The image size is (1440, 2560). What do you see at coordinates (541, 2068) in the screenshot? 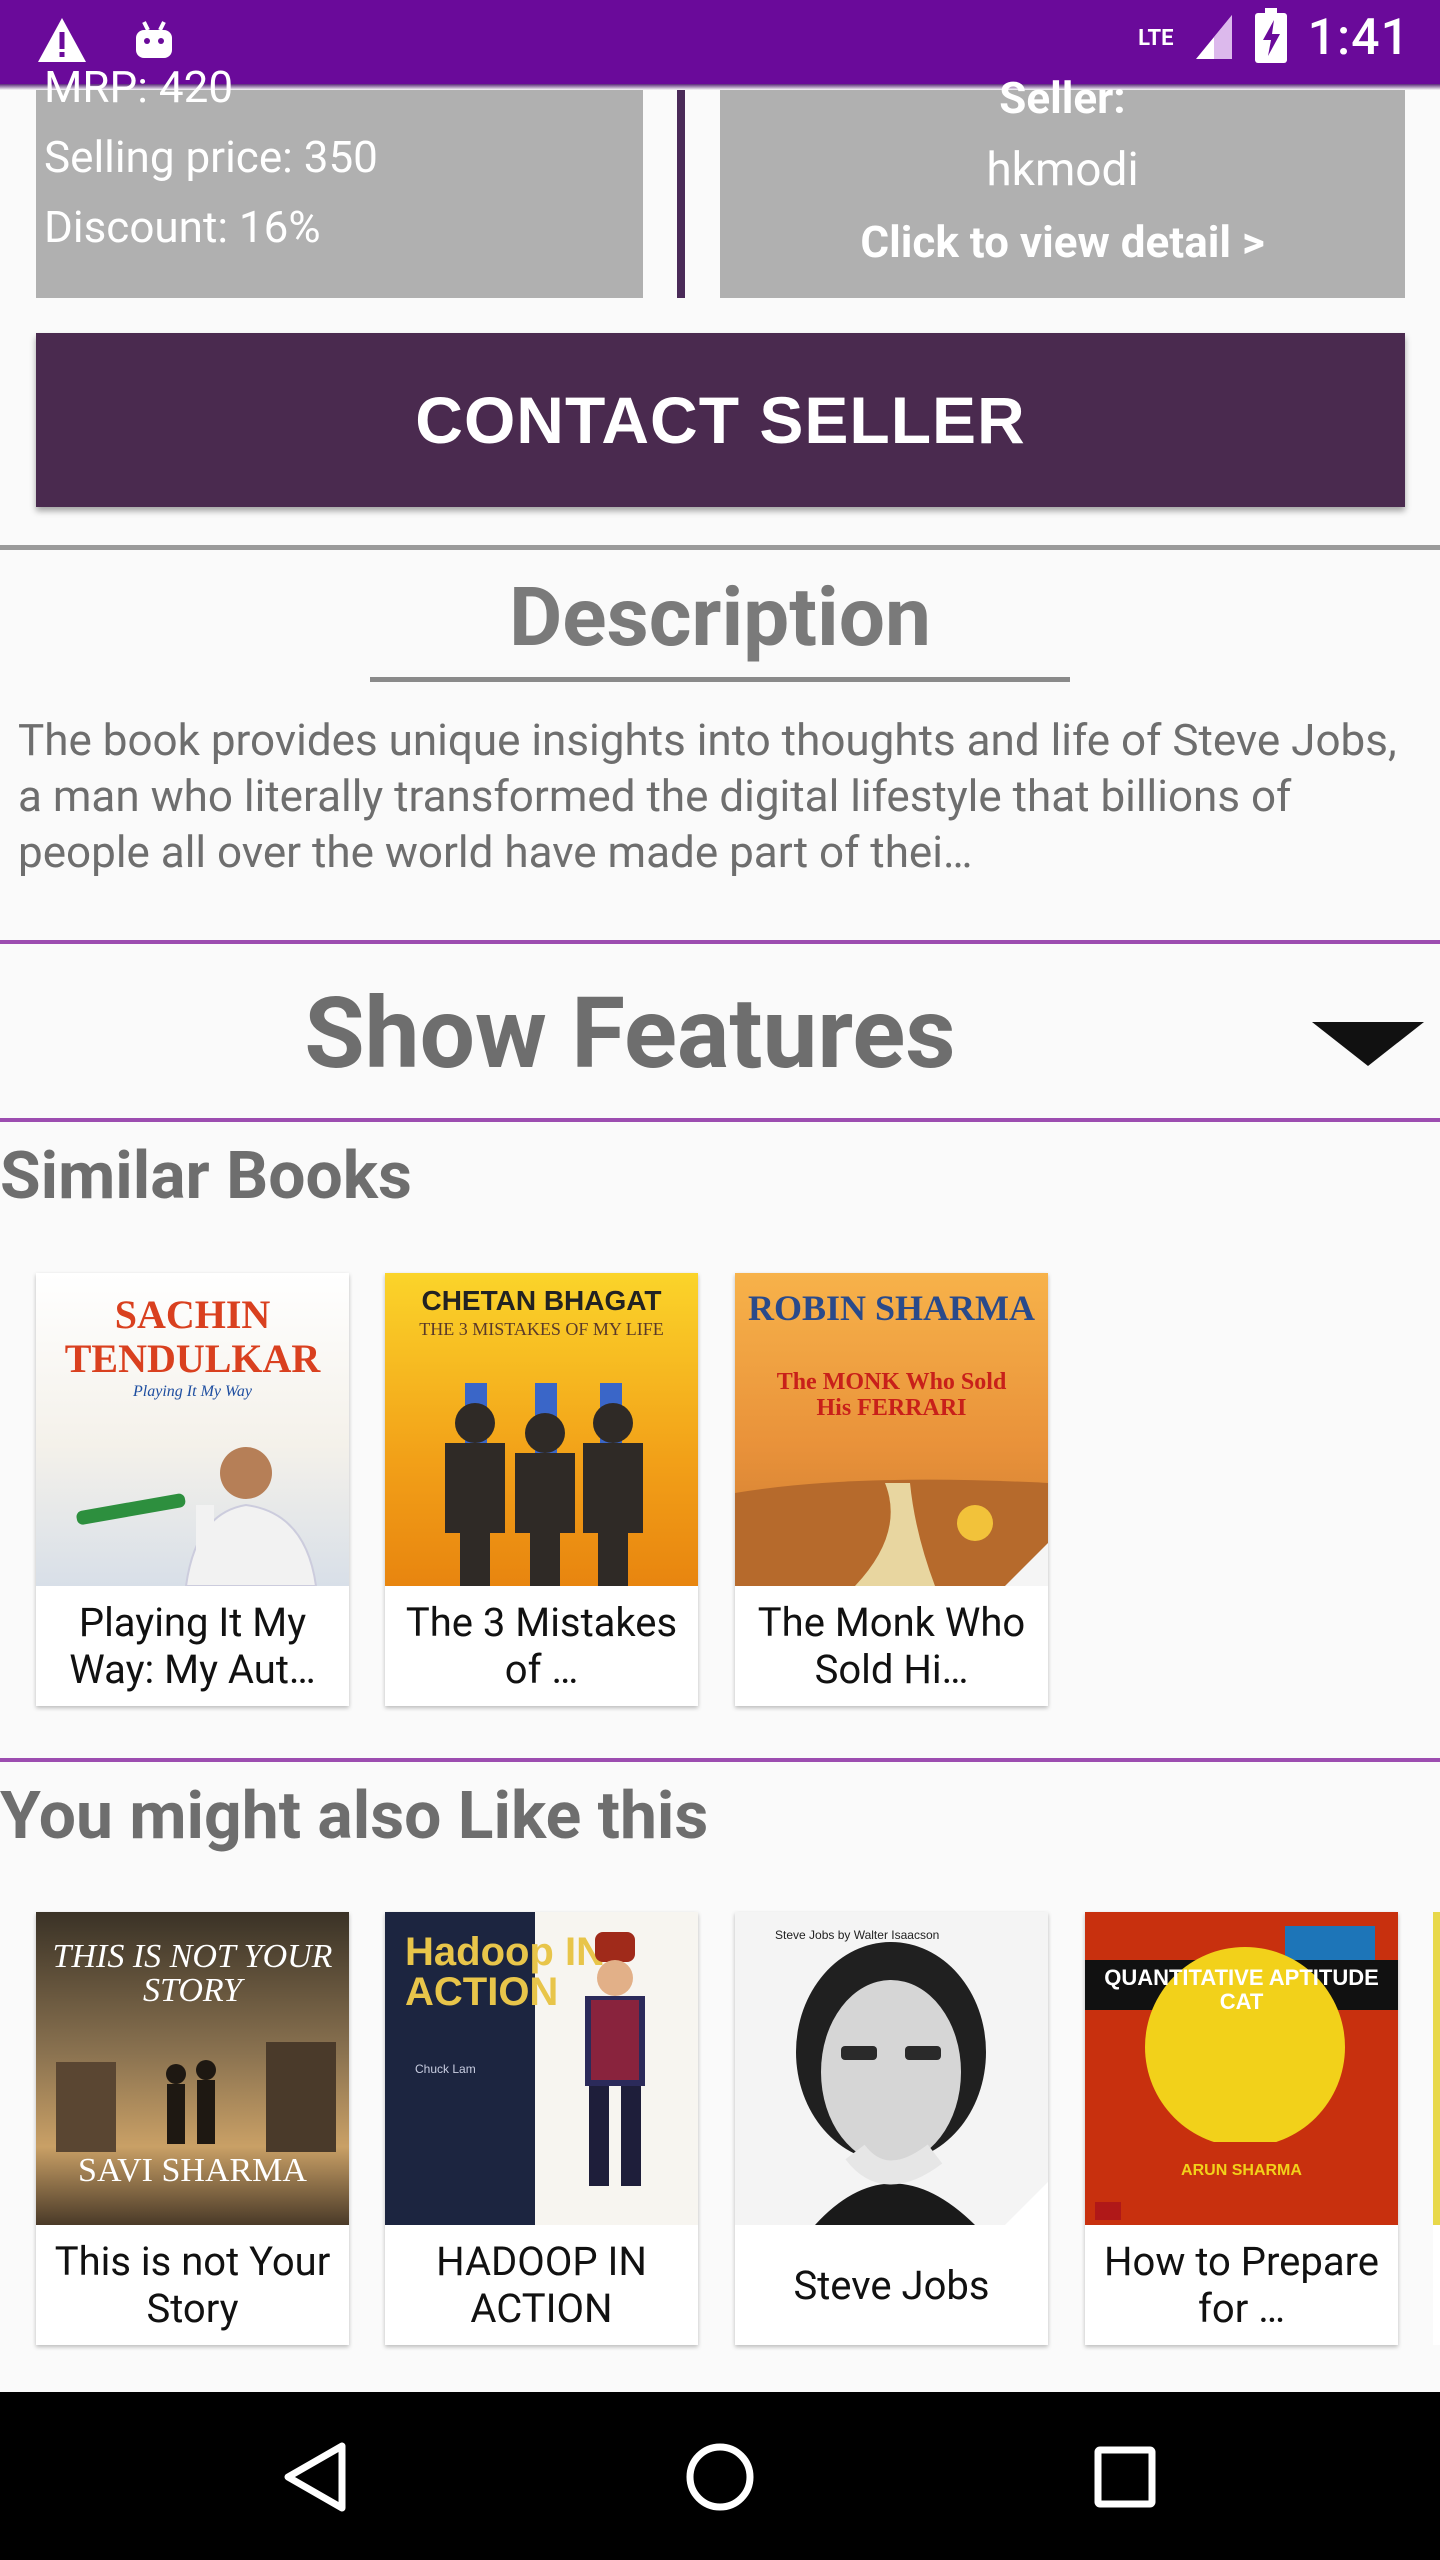
I see `book-cover-image: Hadoop IN ACTION Chuck Lam` at bounding box center [541, 2068].